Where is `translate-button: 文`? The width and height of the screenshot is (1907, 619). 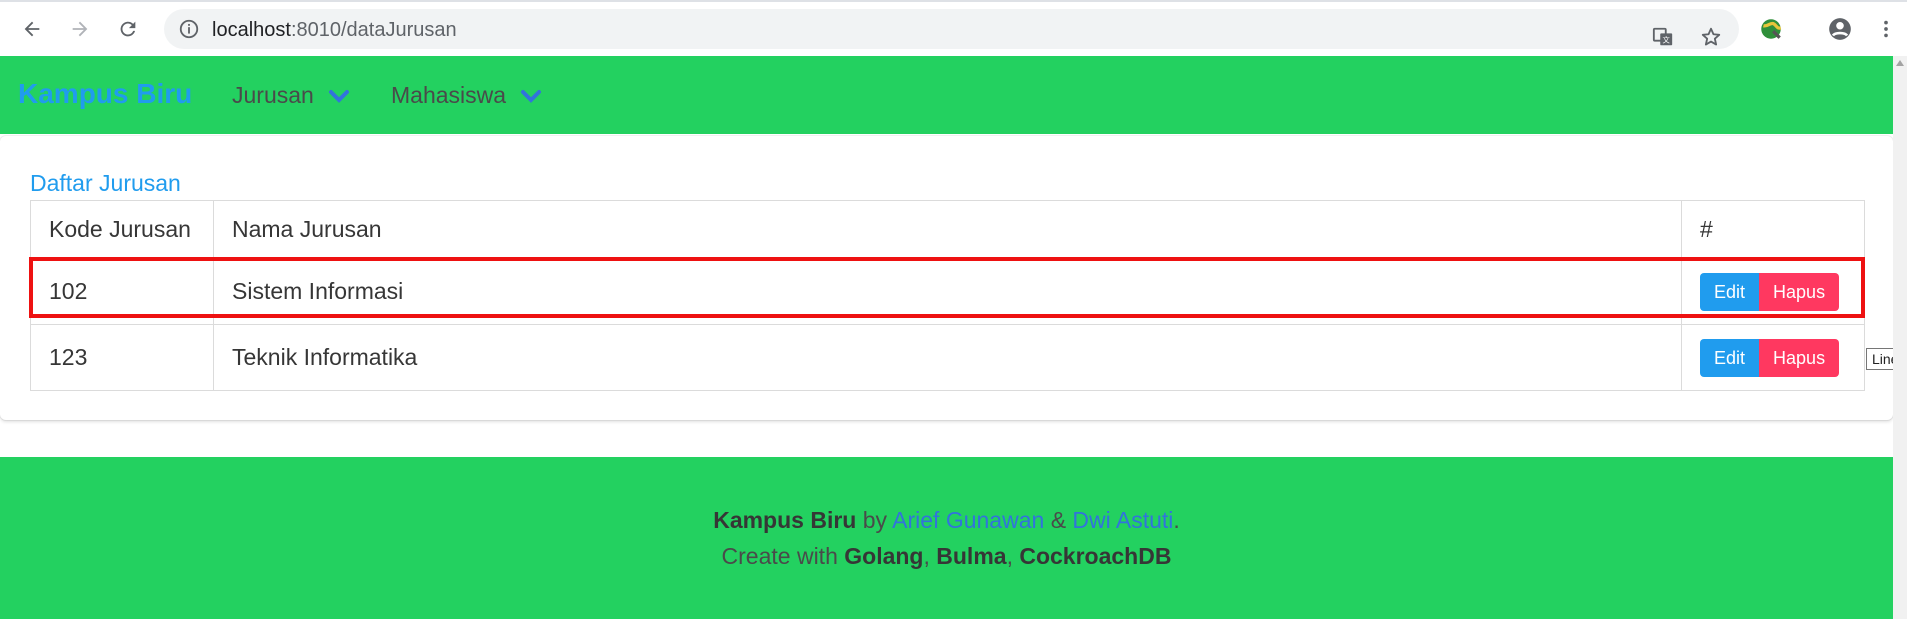
translate-button: 文 is located at coordinates (1663, 37).